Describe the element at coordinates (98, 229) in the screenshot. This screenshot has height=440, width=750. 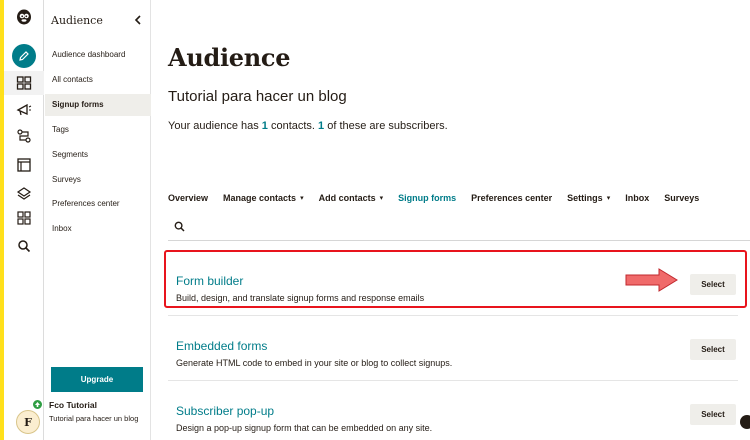
I see `sidebar-item-inbox: Inbox` at that location.